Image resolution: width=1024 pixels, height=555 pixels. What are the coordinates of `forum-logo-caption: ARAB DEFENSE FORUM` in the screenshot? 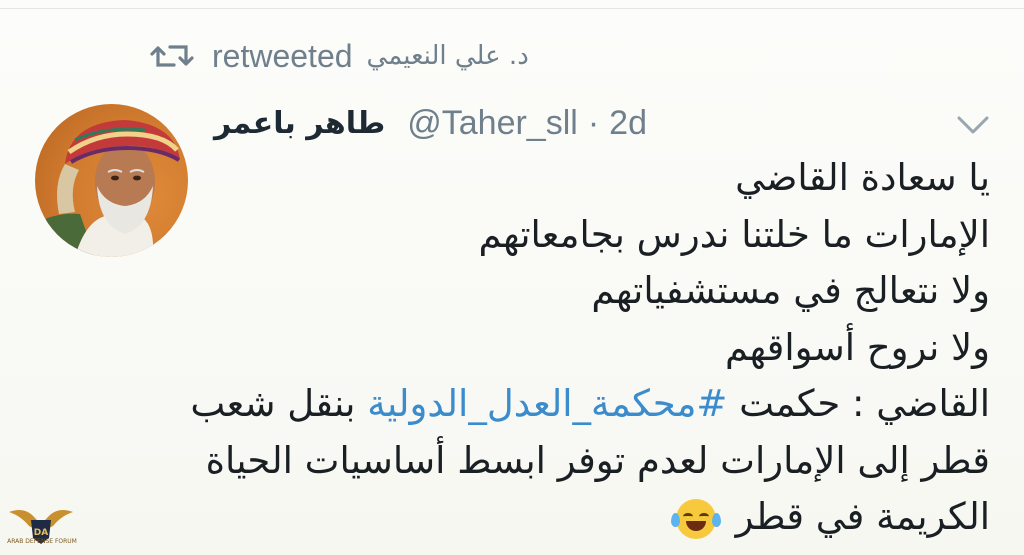 It's located at (42, 541).